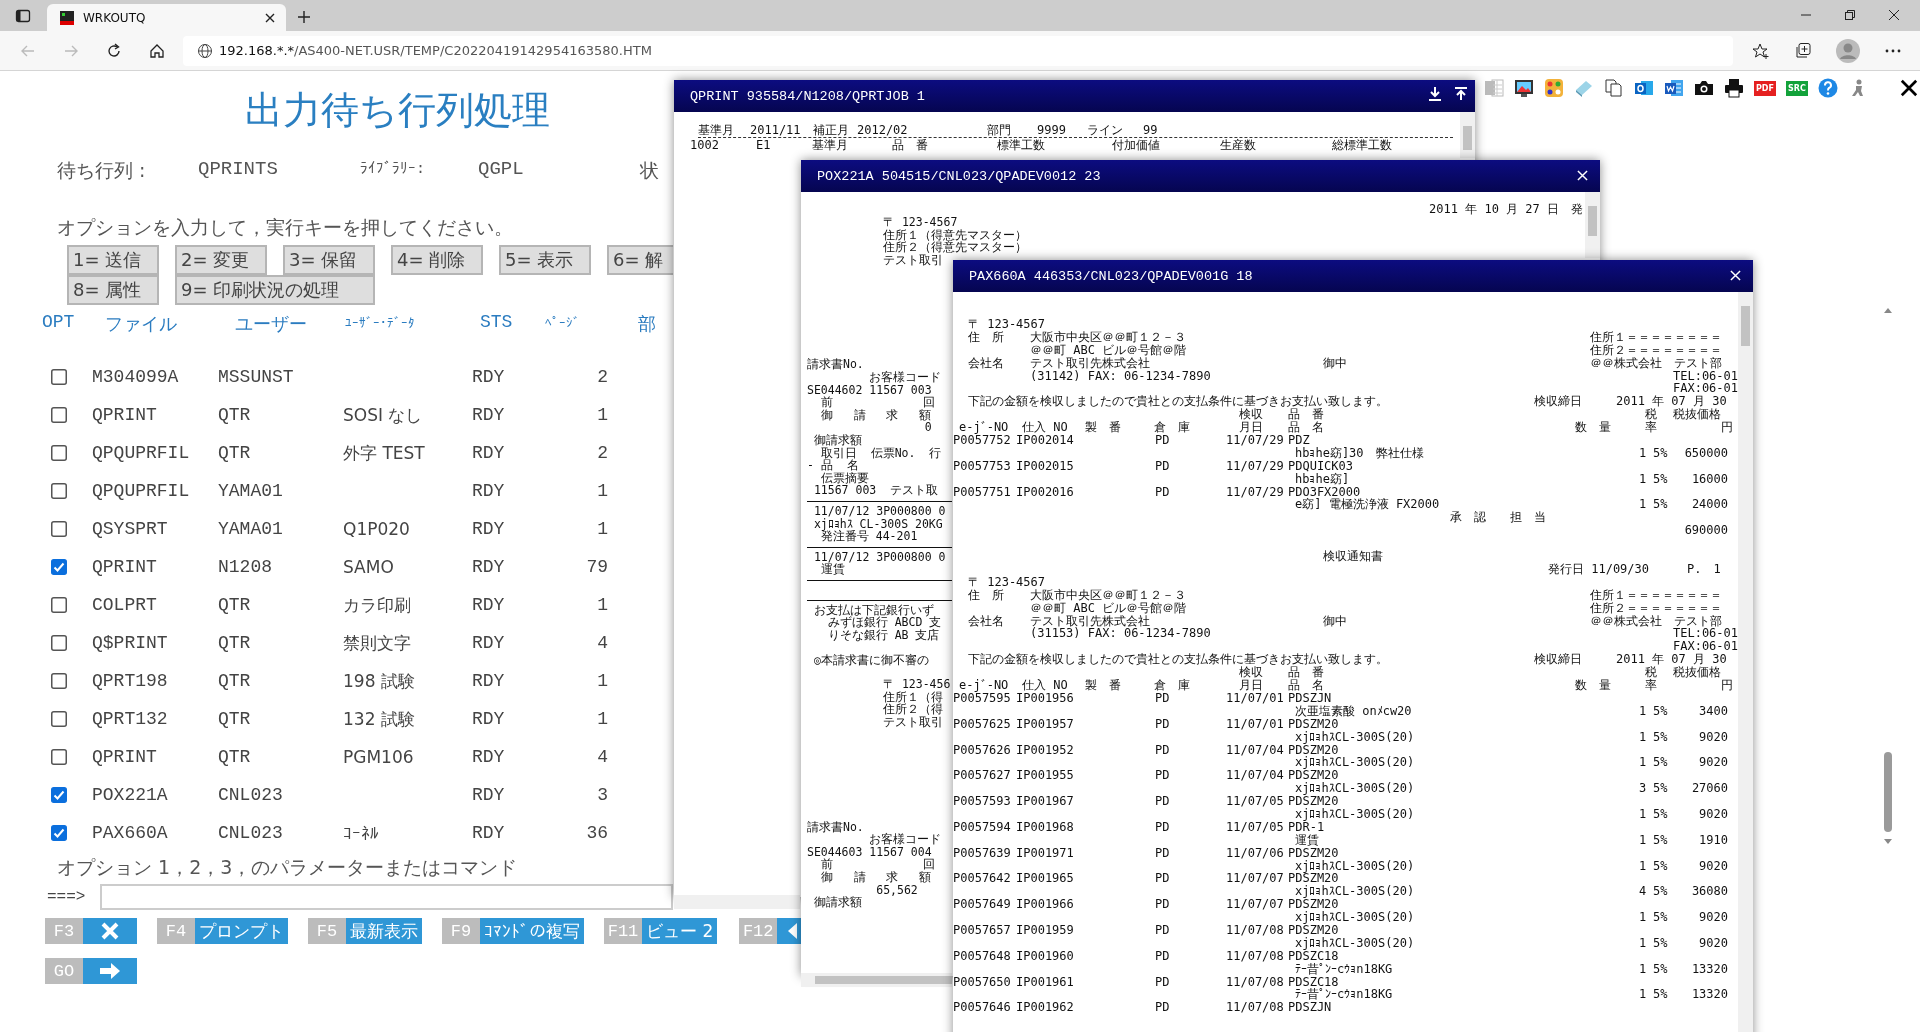  I want to click on close-tab-icon, so click(270, 17).